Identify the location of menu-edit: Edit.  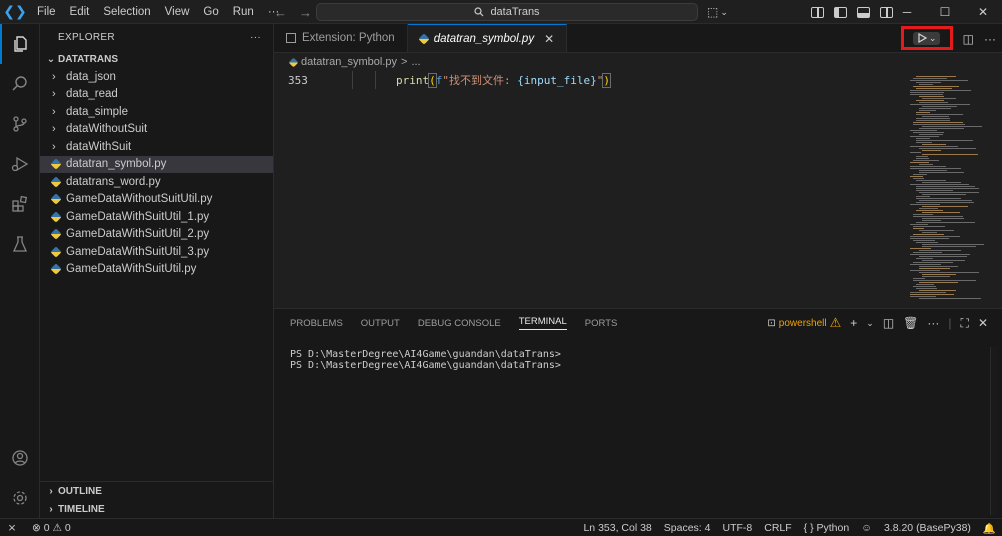
(80, 12).